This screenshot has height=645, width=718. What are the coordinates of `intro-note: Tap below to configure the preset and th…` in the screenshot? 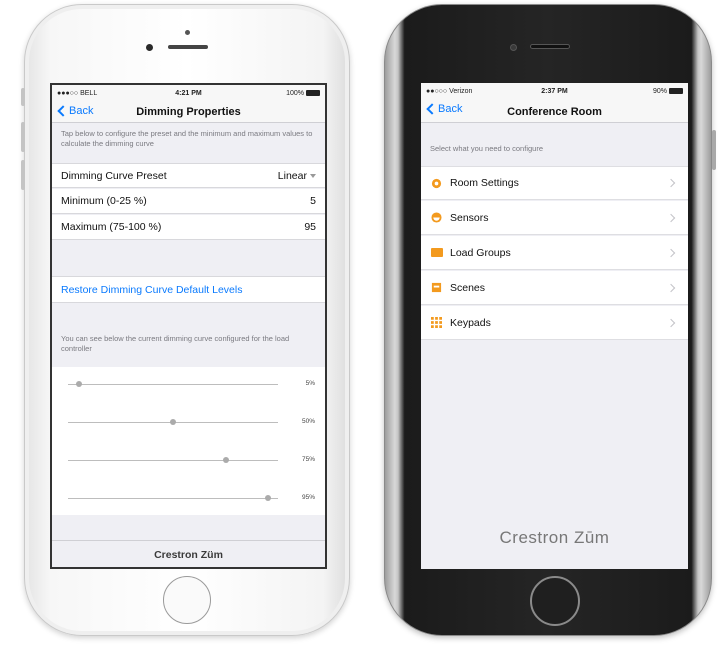 It's located at (187, 138).